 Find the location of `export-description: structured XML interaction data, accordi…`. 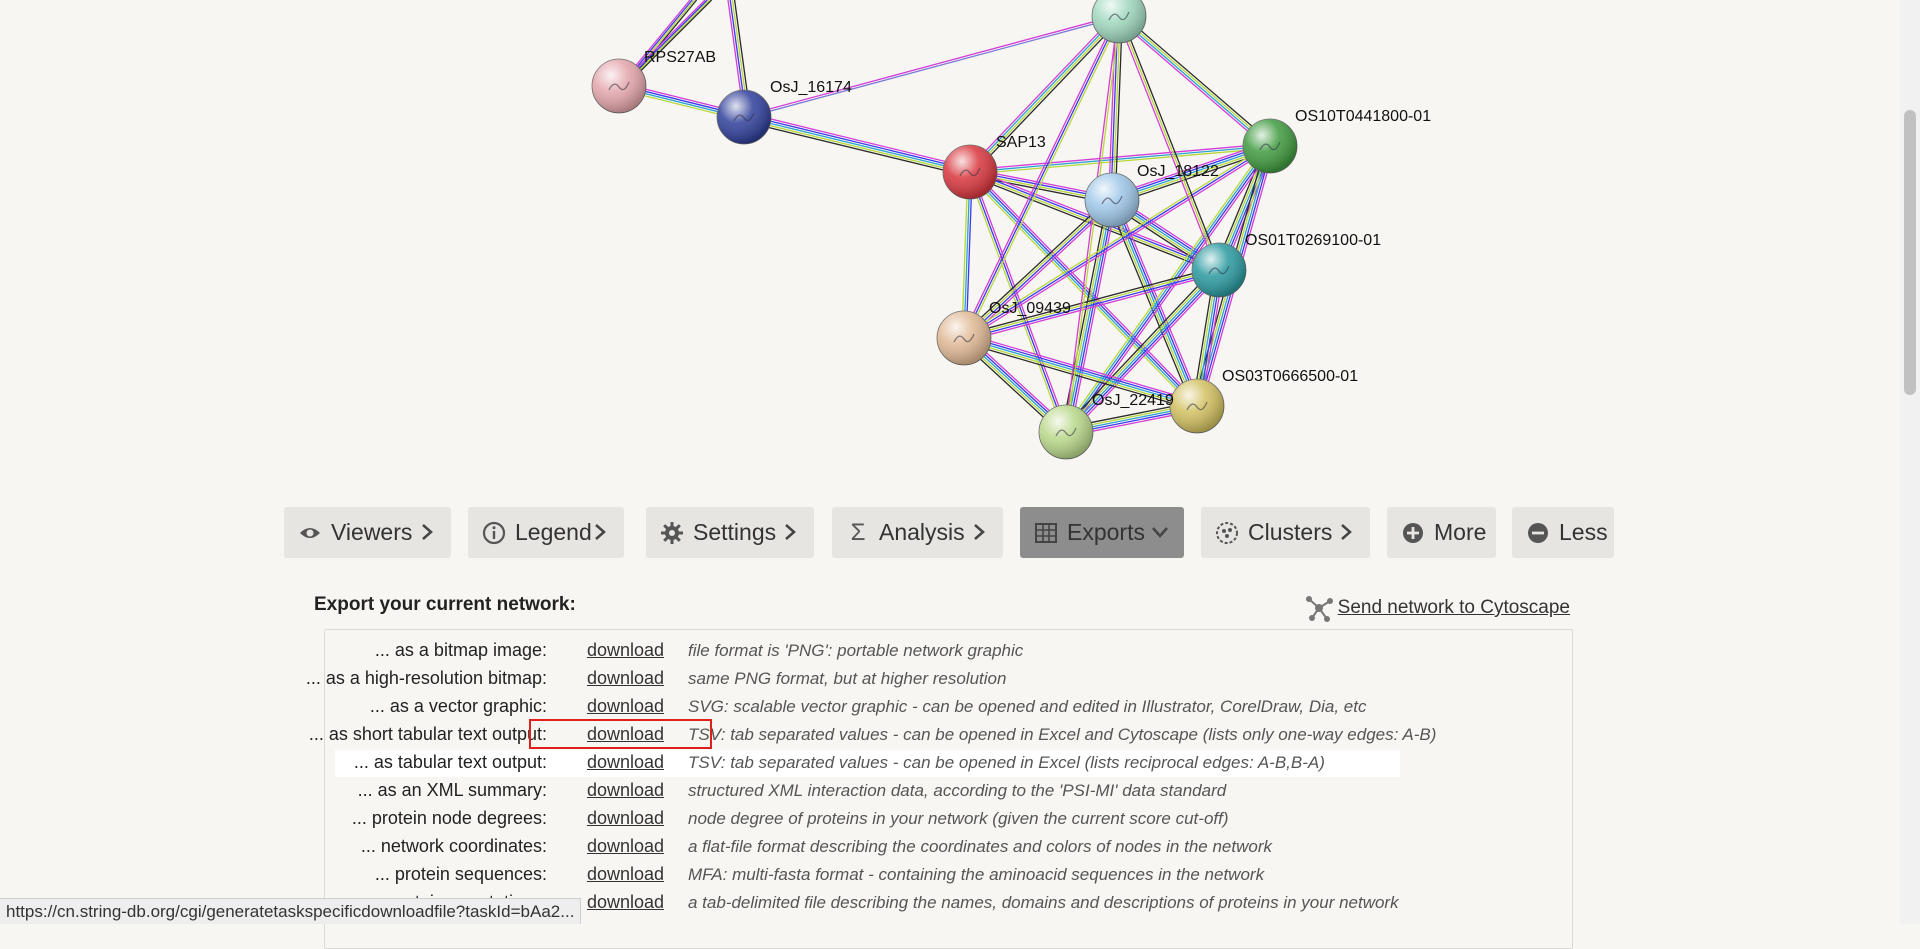

export-description: structured XML interaction data, accordi… is located at coordinates (957, 790).